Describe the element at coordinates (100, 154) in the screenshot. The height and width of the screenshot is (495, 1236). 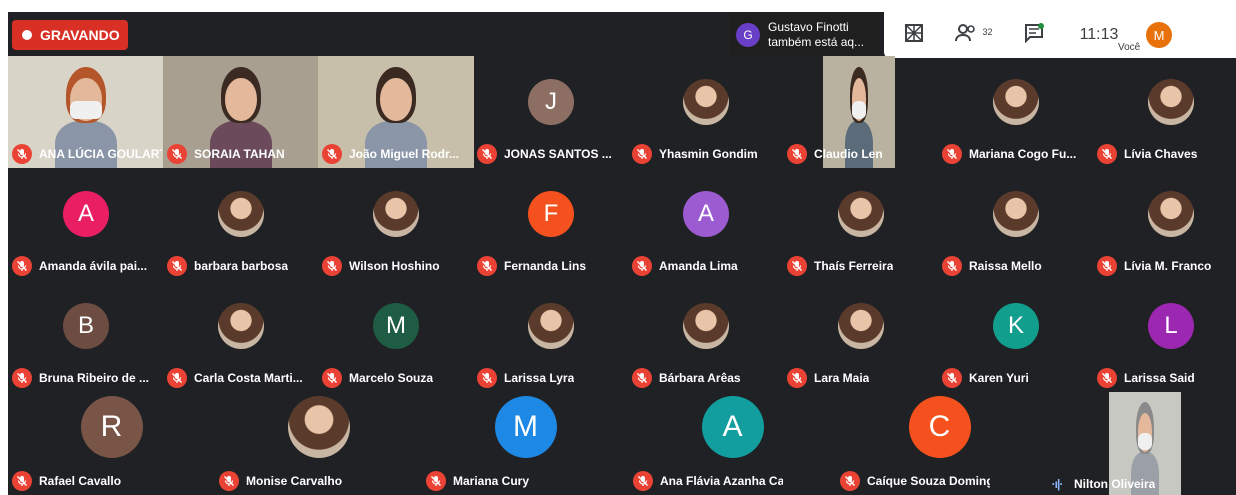
I see `participant-name: ANA LÚCIA GOULART` at that location.